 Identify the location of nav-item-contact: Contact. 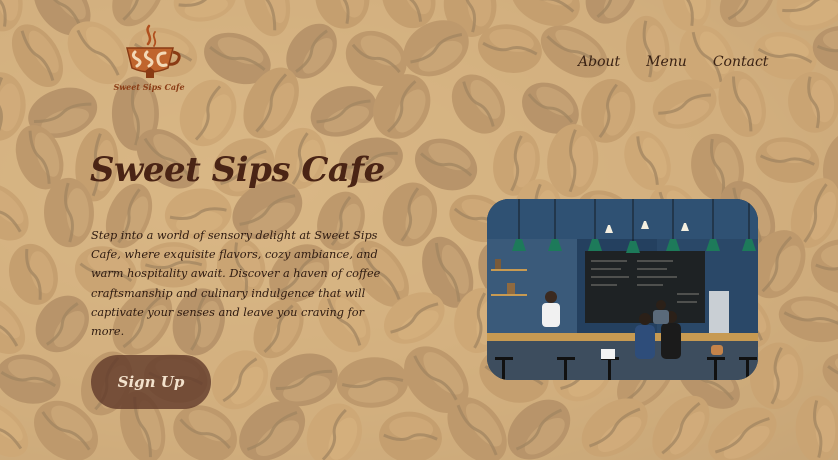
(741, 62).